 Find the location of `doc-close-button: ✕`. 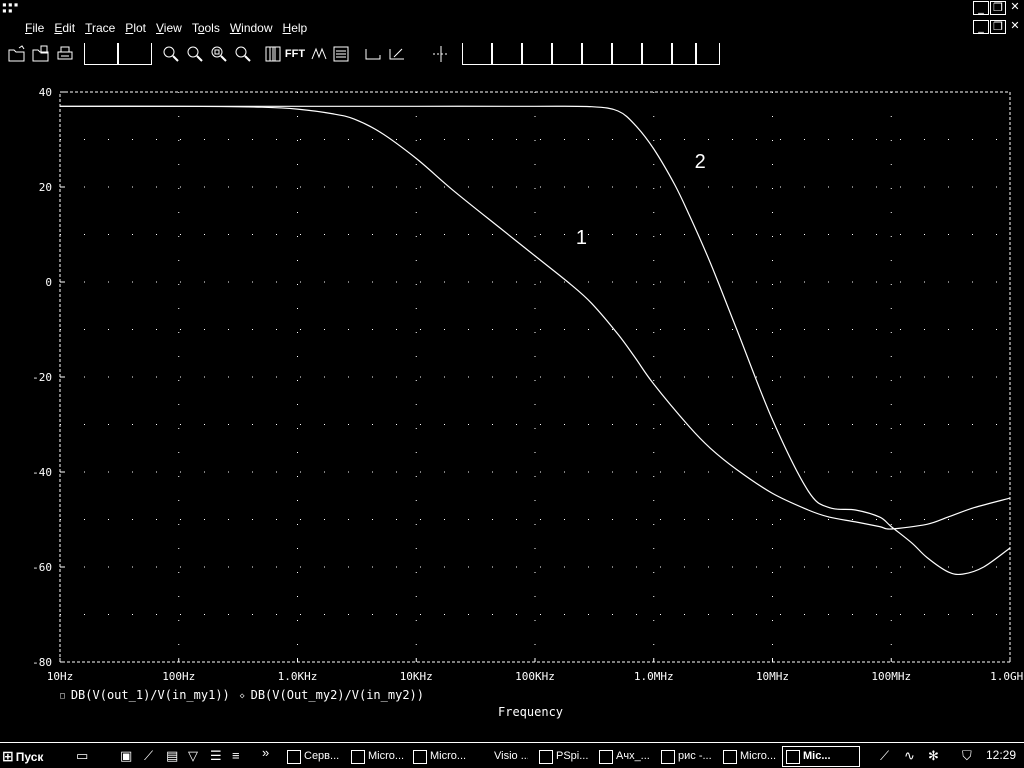

doc-close-button: ✕ is located at coordinates (1015, 27).